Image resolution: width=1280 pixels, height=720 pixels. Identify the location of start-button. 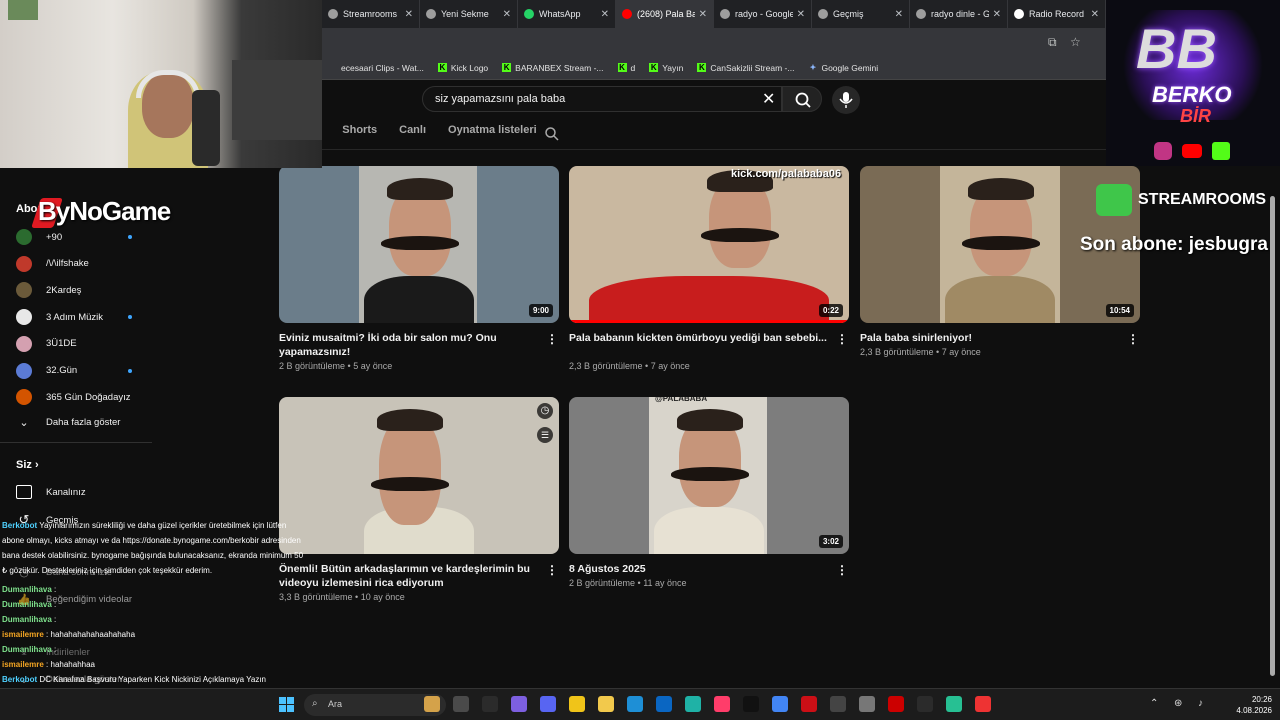
(286, 704).